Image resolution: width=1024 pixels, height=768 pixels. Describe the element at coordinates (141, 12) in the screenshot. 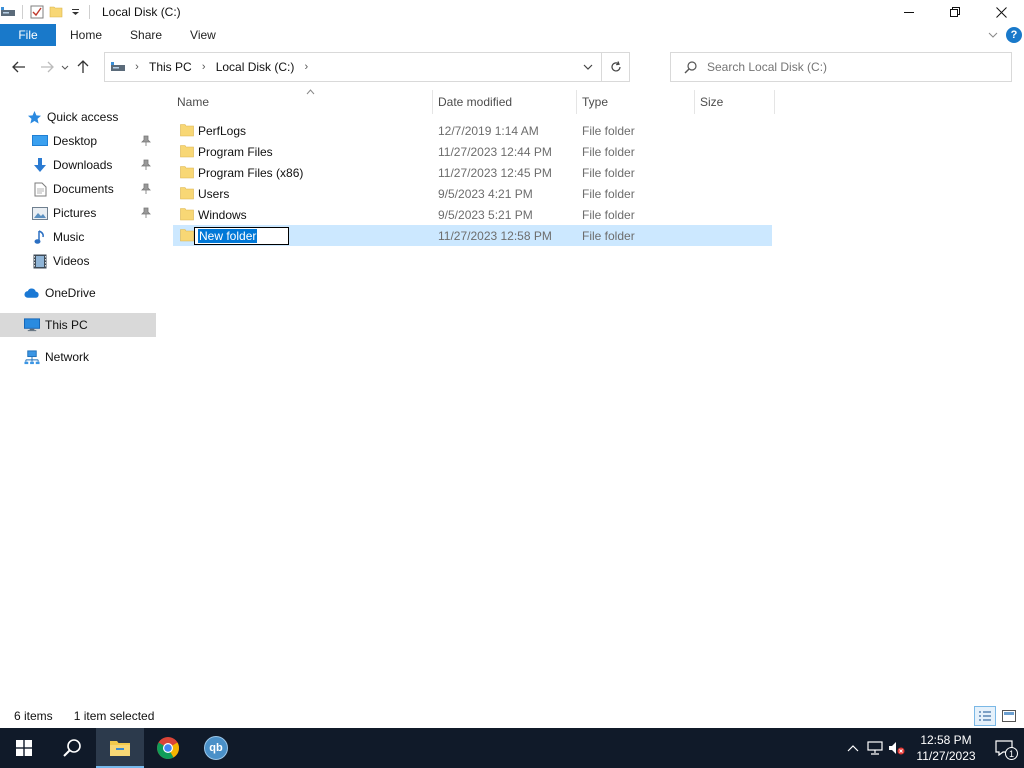

I see `window-title: Local Disk (C:)` at that location.